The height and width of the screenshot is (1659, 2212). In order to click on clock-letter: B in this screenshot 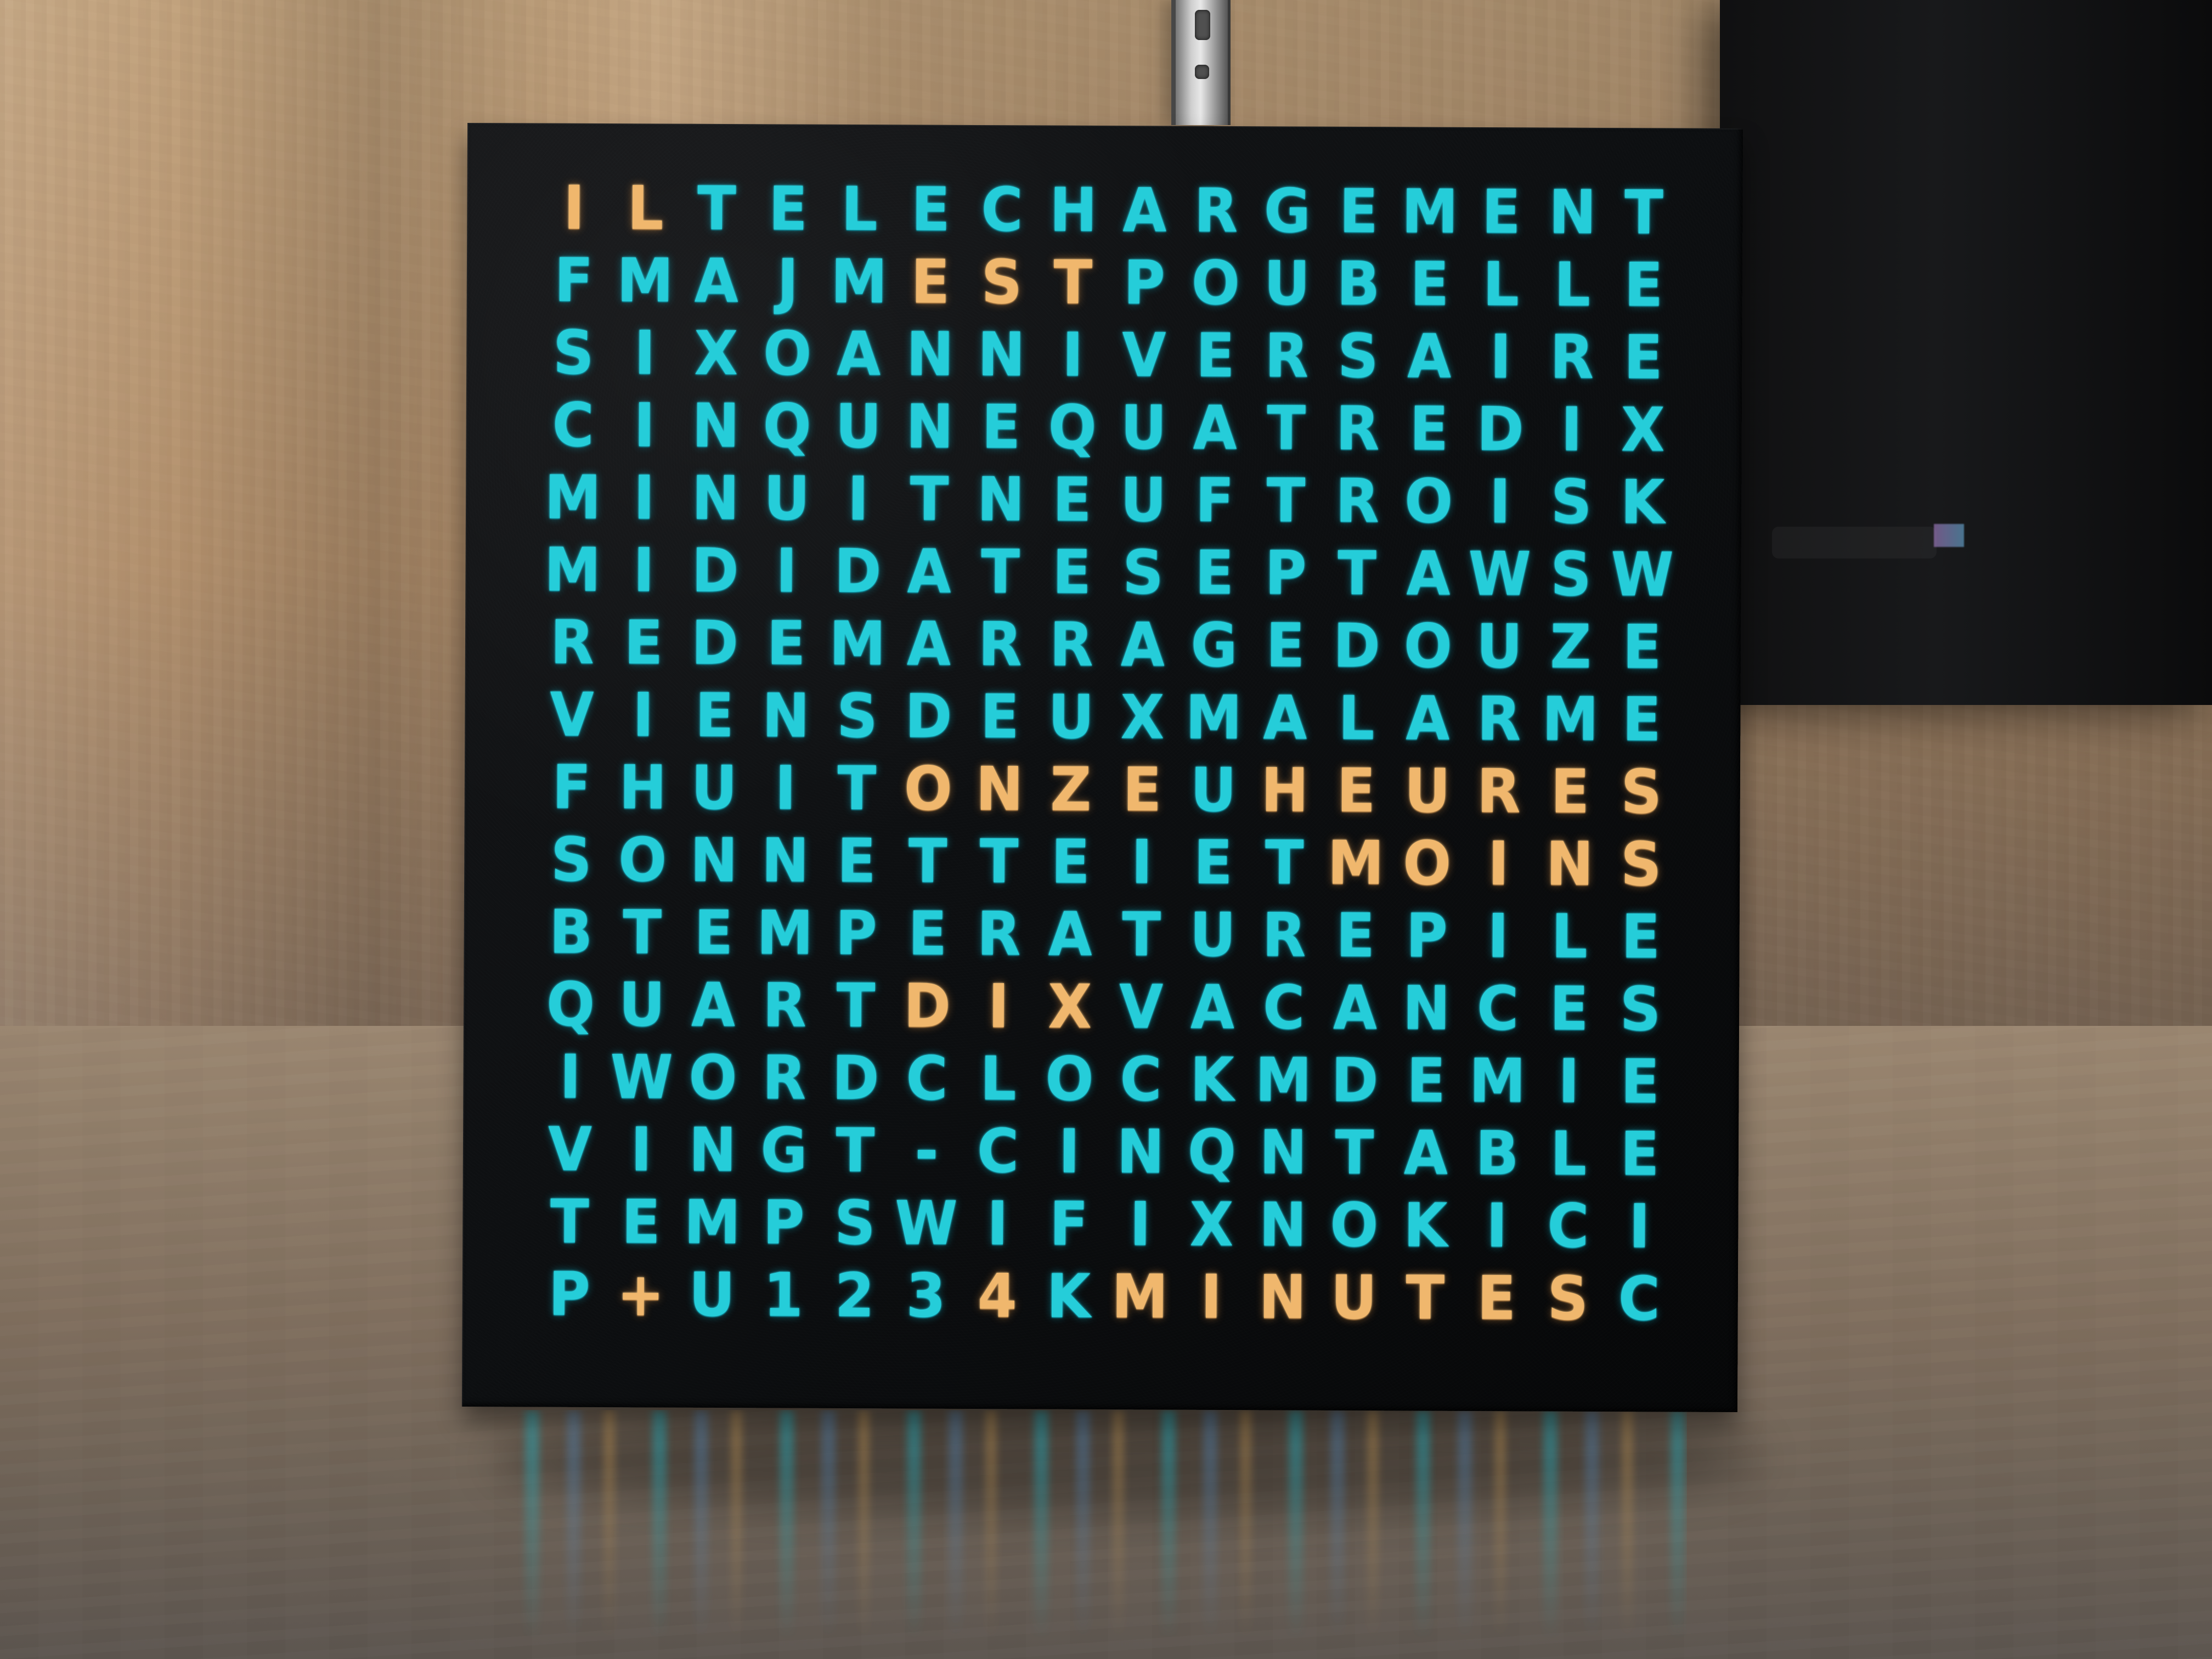, I will do `click(1497, 1153)`.